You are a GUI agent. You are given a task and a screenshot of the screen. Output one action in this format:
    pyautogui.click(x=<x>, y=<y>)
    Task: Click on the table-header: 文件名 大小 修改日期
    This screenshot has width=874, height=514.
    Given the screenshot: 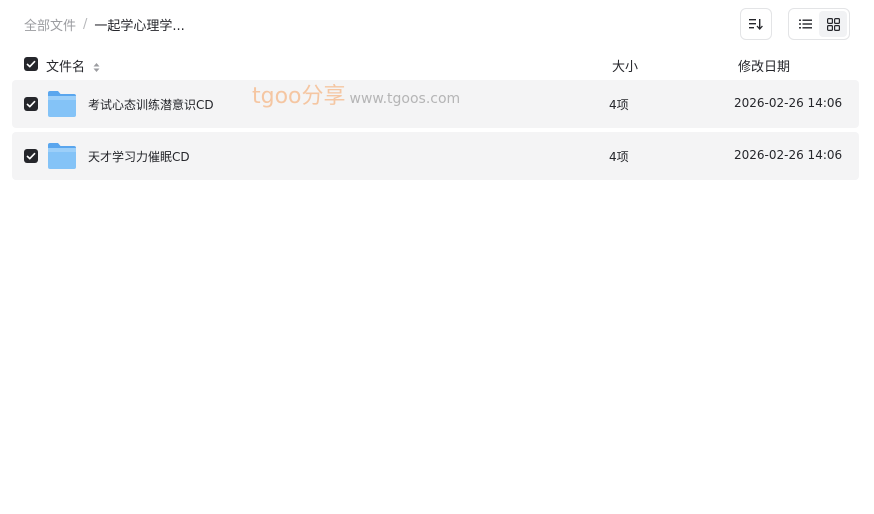 What is the action you would take?
    pyautogui.click(x=435, y=64)
    